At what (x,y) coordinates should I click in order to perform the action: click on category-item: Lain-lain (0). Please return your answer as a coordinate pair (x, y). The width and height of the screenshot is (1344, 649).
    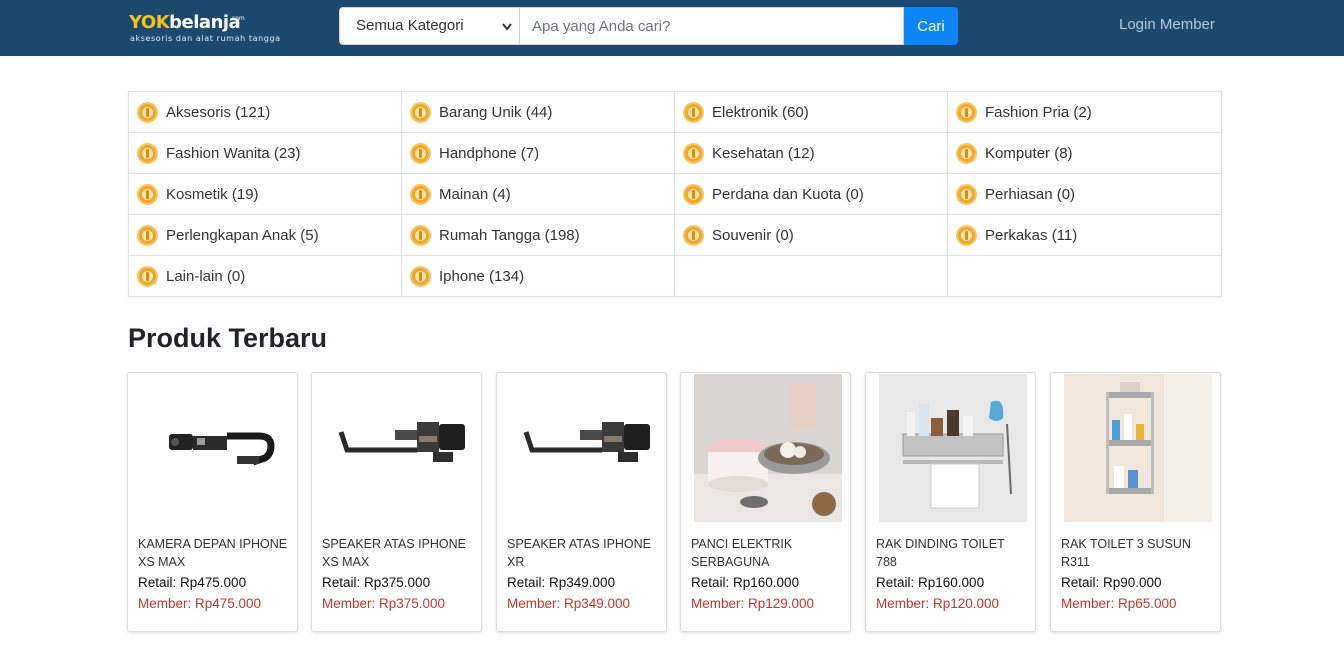
    Looking at the image, I should click on (265, 276).